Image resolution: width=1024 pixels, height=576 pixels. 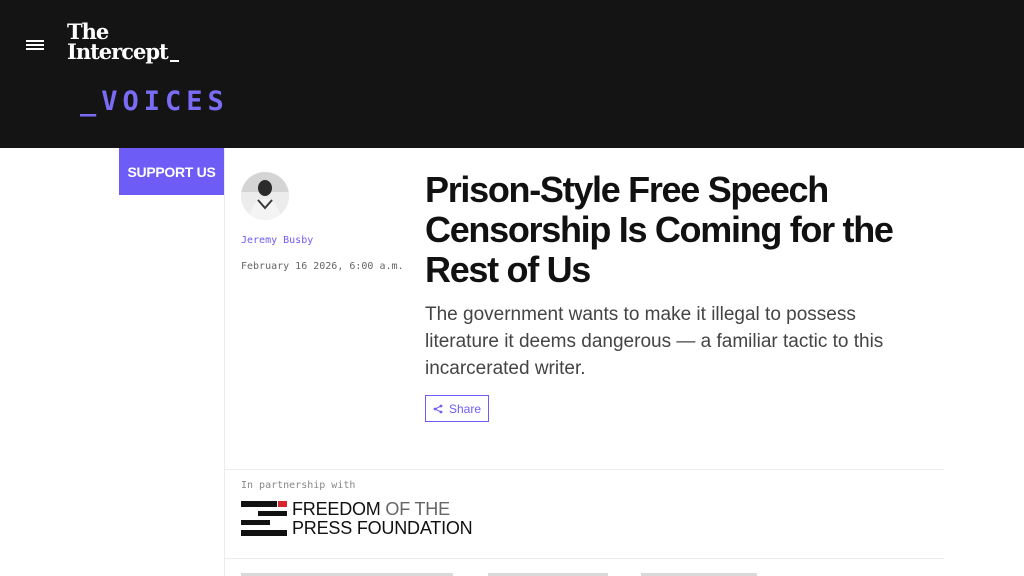 I want to click on hamburger-menu-icon, so click(x=36, y=45).